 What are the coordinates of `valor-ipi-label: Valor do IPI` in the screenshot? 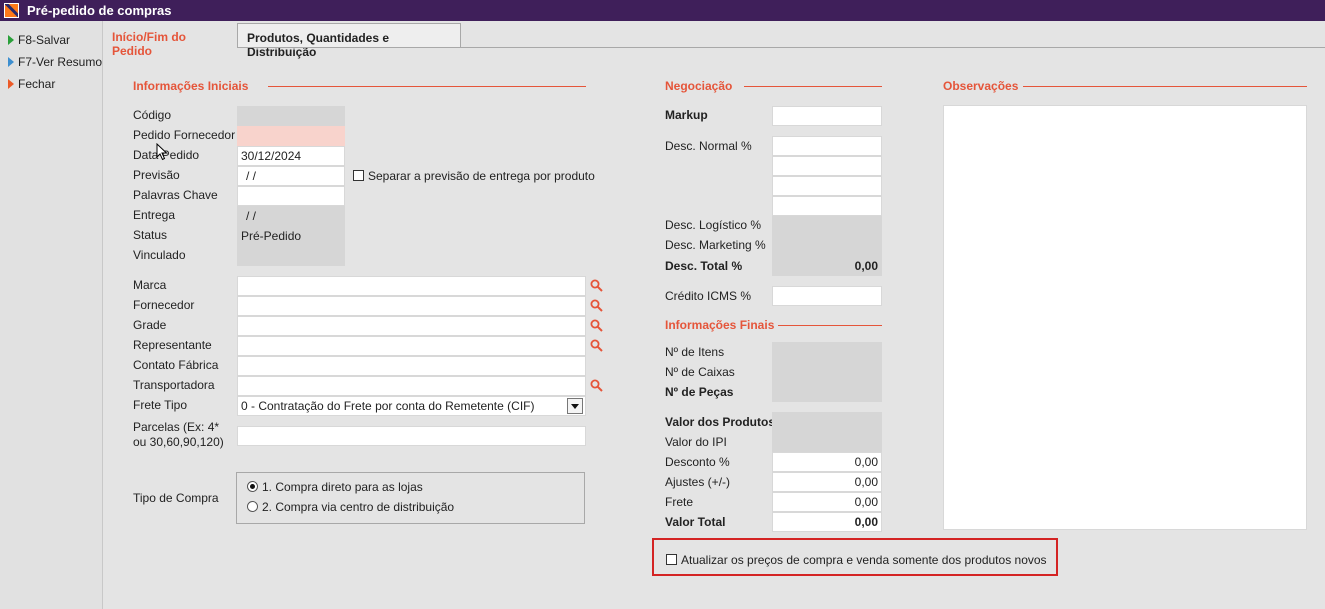 It's located at (696, 442).